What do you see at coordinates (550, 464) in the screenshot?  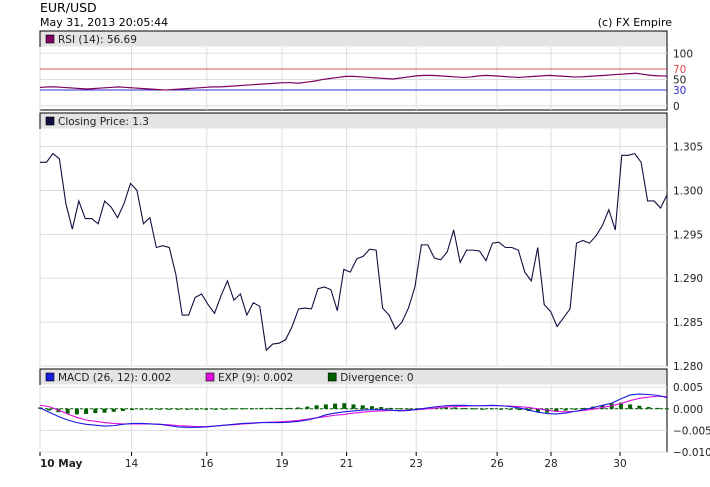 I see `x-tick-7: 28` at bounding box center [550, 464].